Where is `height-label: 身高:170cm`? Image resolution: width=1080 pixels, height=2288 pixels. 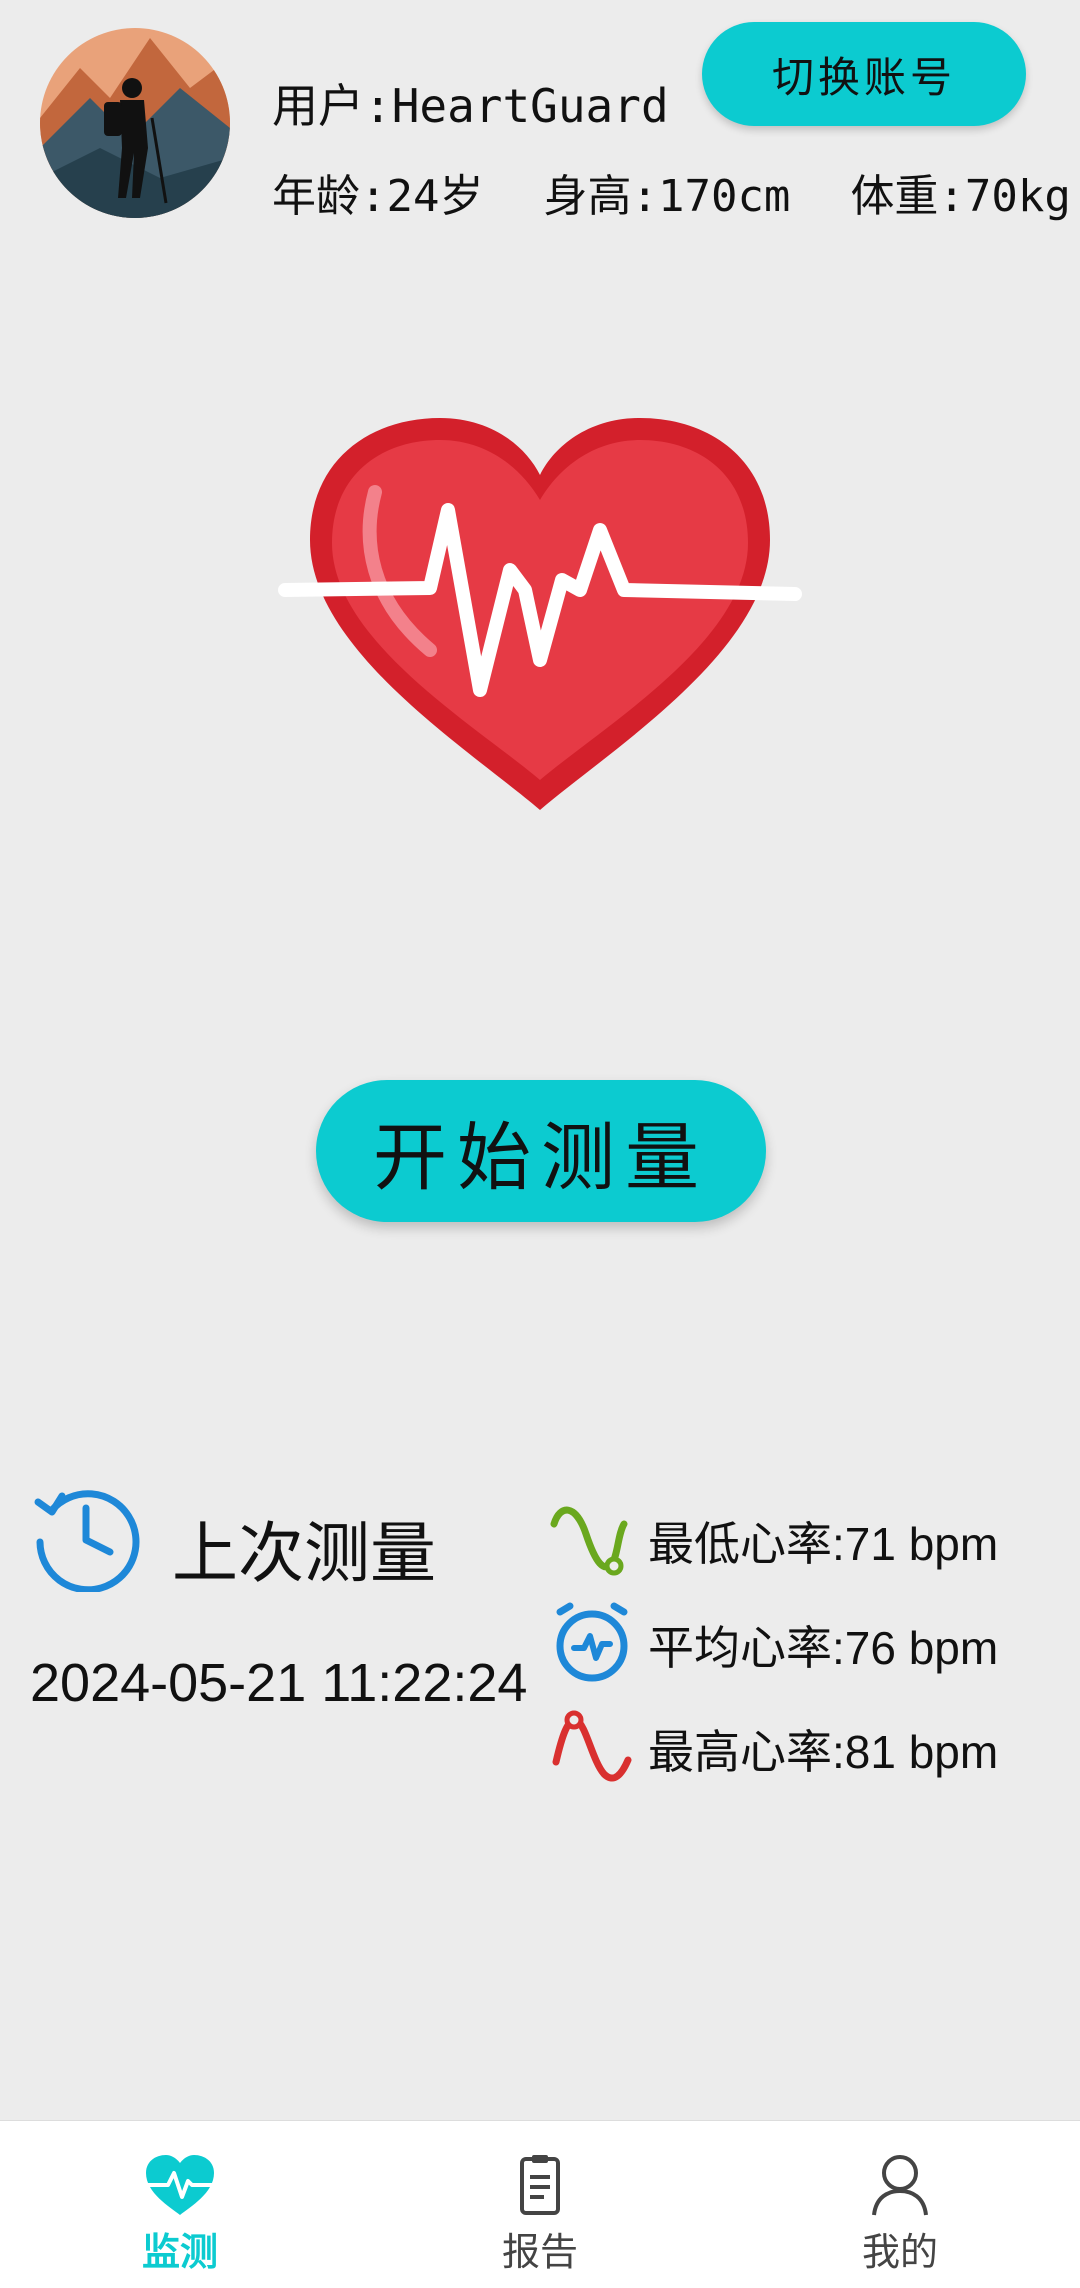 height-label: 身高:170cm is located at coordinates (667, 196).